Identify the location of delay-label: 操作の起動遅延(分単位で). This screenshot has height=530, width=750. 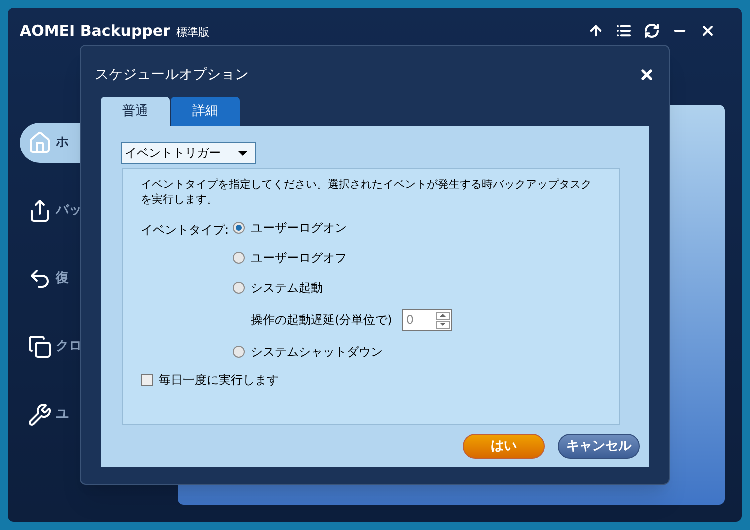
(321, 320).